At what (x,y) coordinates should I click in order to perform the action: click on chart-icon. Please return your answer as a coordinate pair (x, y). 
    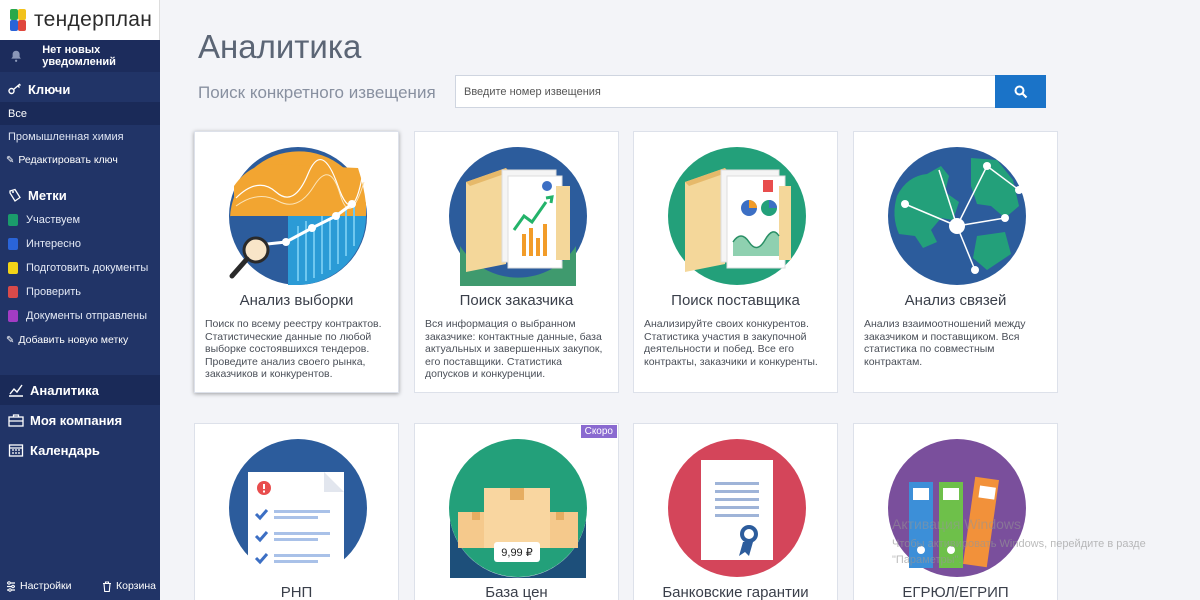
    Looking at the image, I should click on (16, 390).